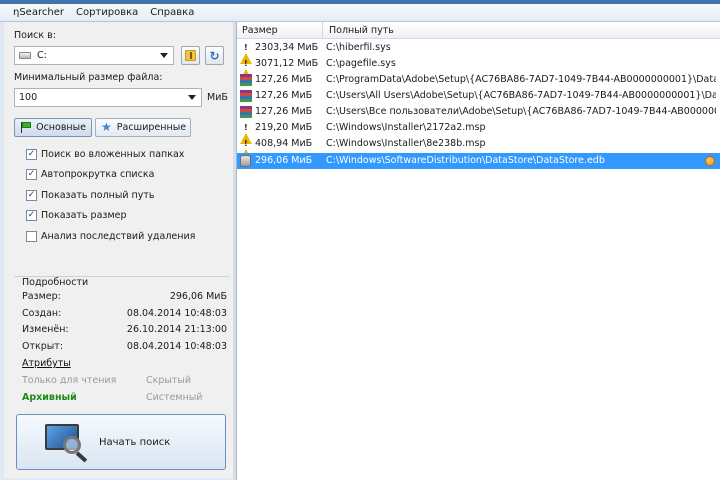 The height and width of the screenshot is (480, 720). Describe the element at coordinates (284, 143) in the screenshot. I see `row-size: 408,94 МиБ` at that location.